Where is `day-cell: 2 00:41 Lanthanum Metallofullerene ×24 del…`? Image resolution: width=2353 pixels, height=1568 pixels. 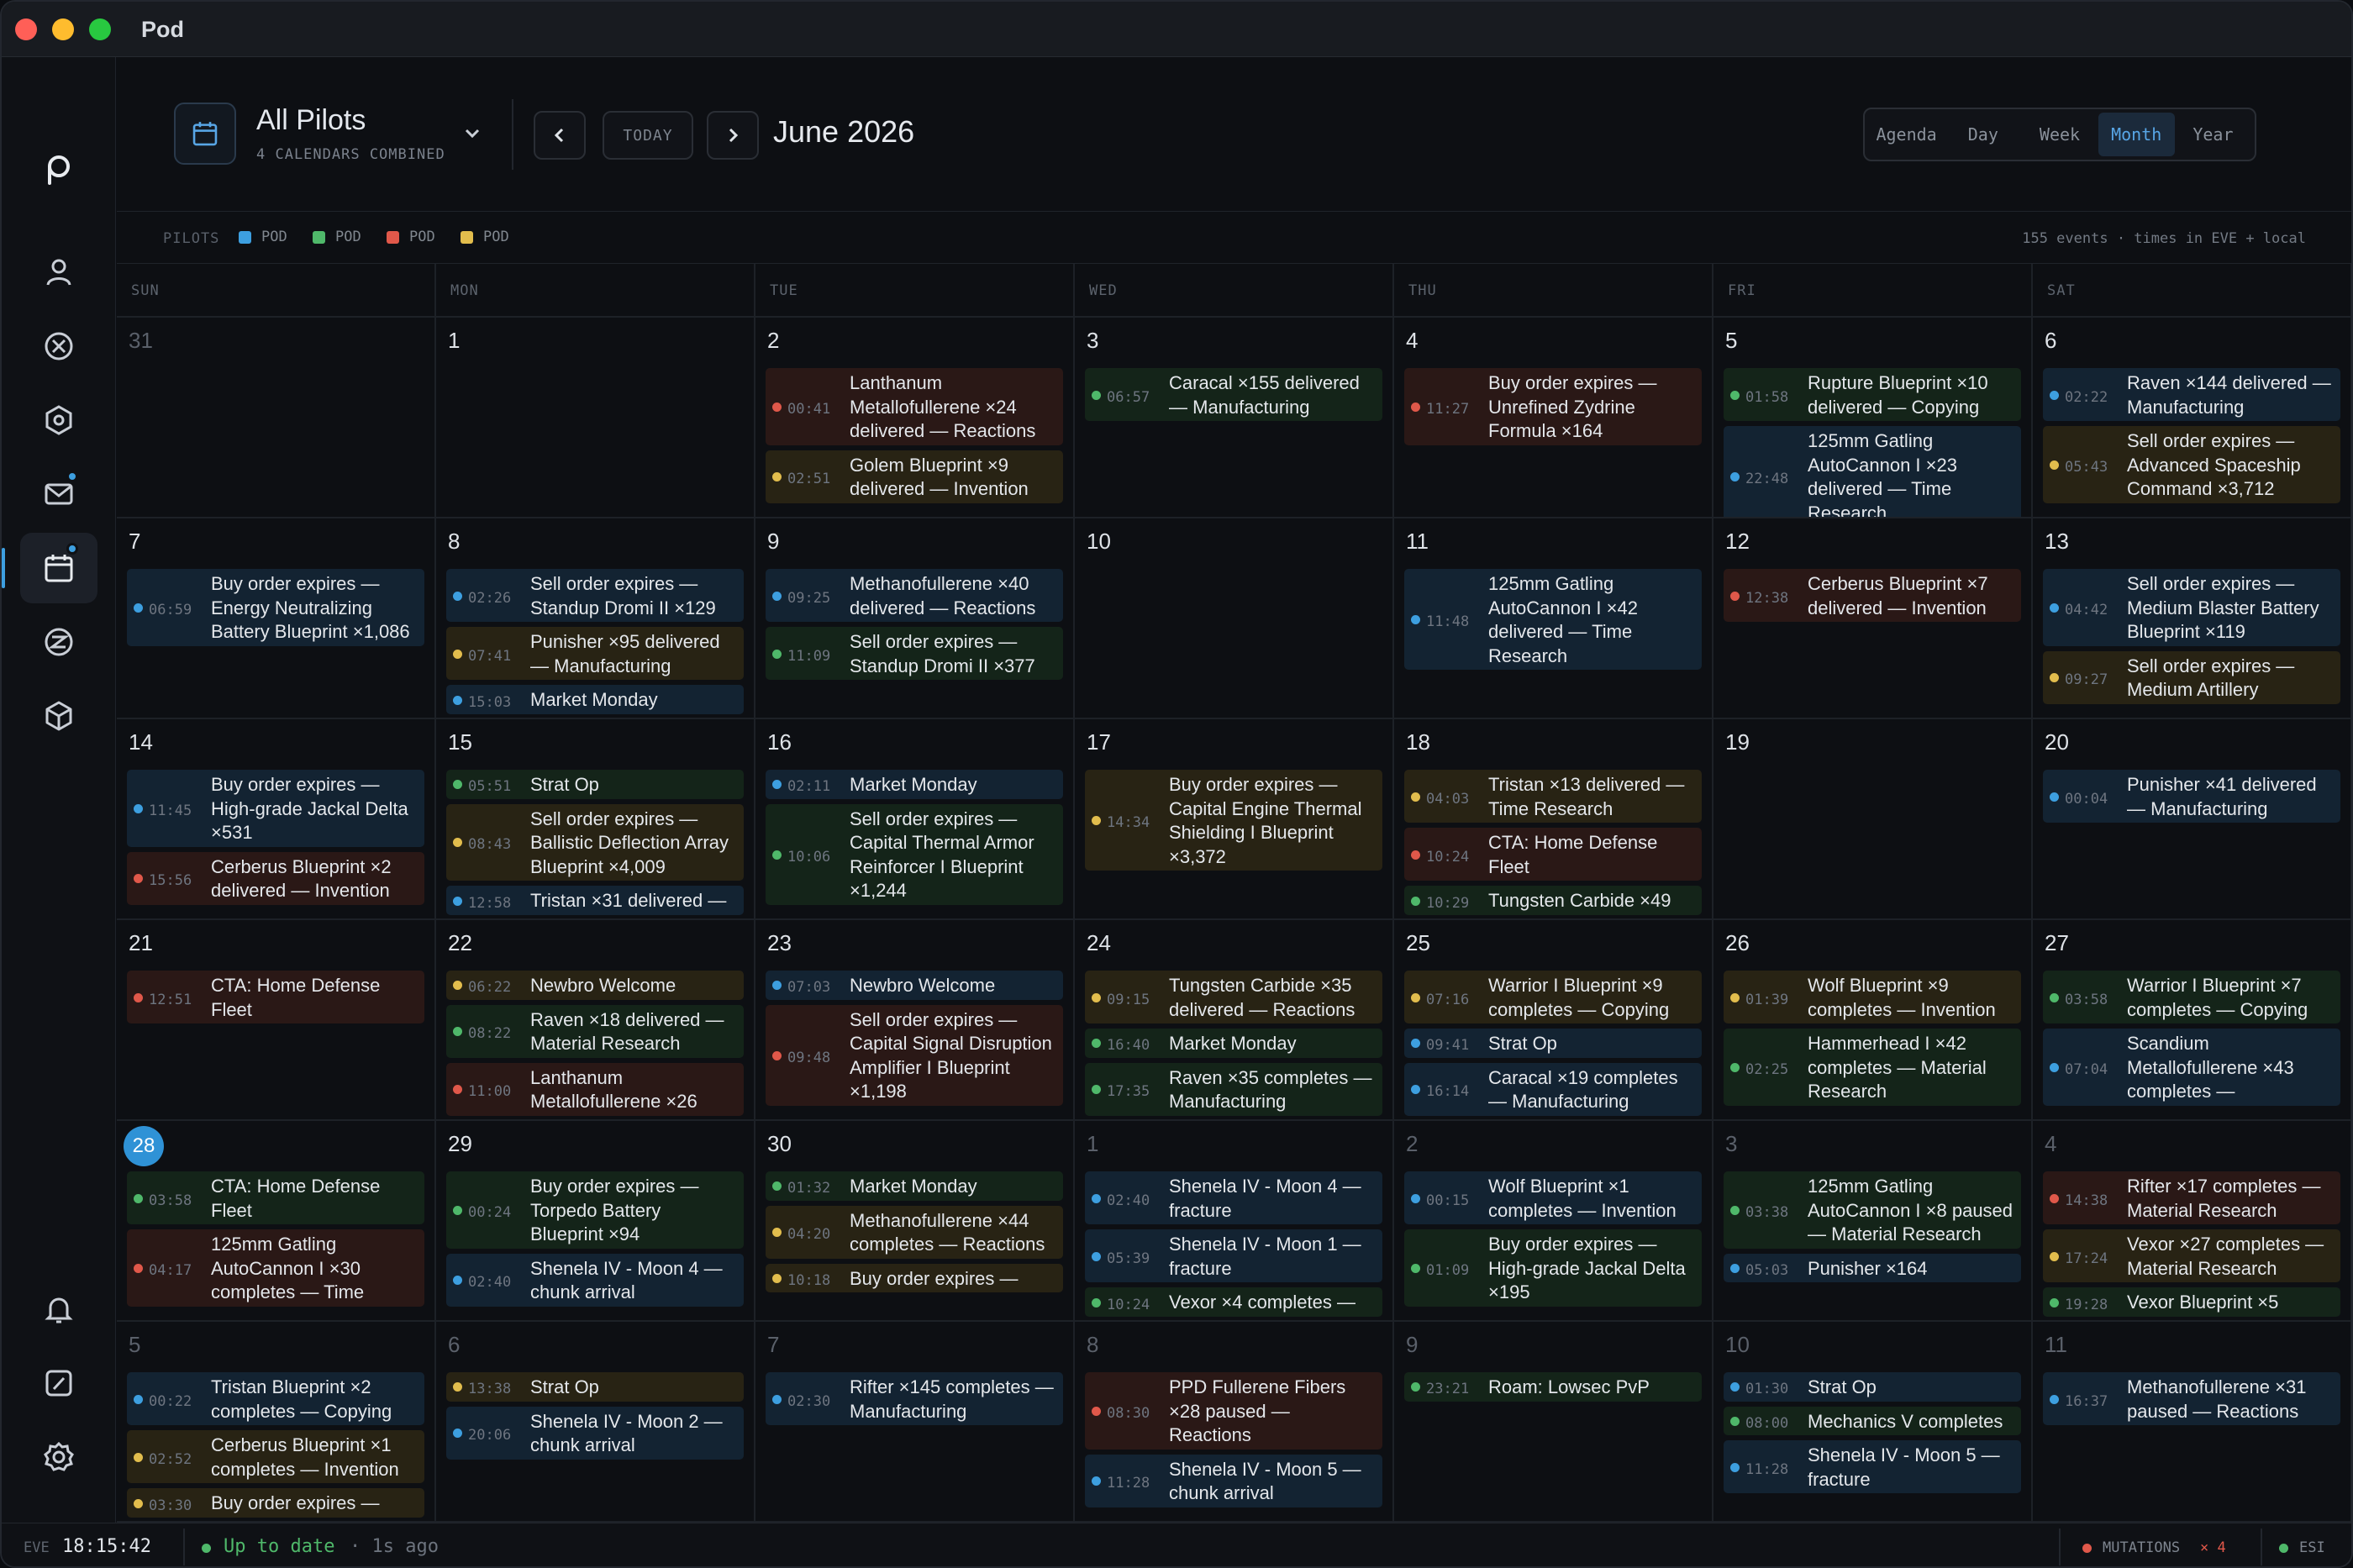
day-cell: 2 00:41 Lanthanum Metallofullerene ×24 del… is located at coordinates (915, 418).